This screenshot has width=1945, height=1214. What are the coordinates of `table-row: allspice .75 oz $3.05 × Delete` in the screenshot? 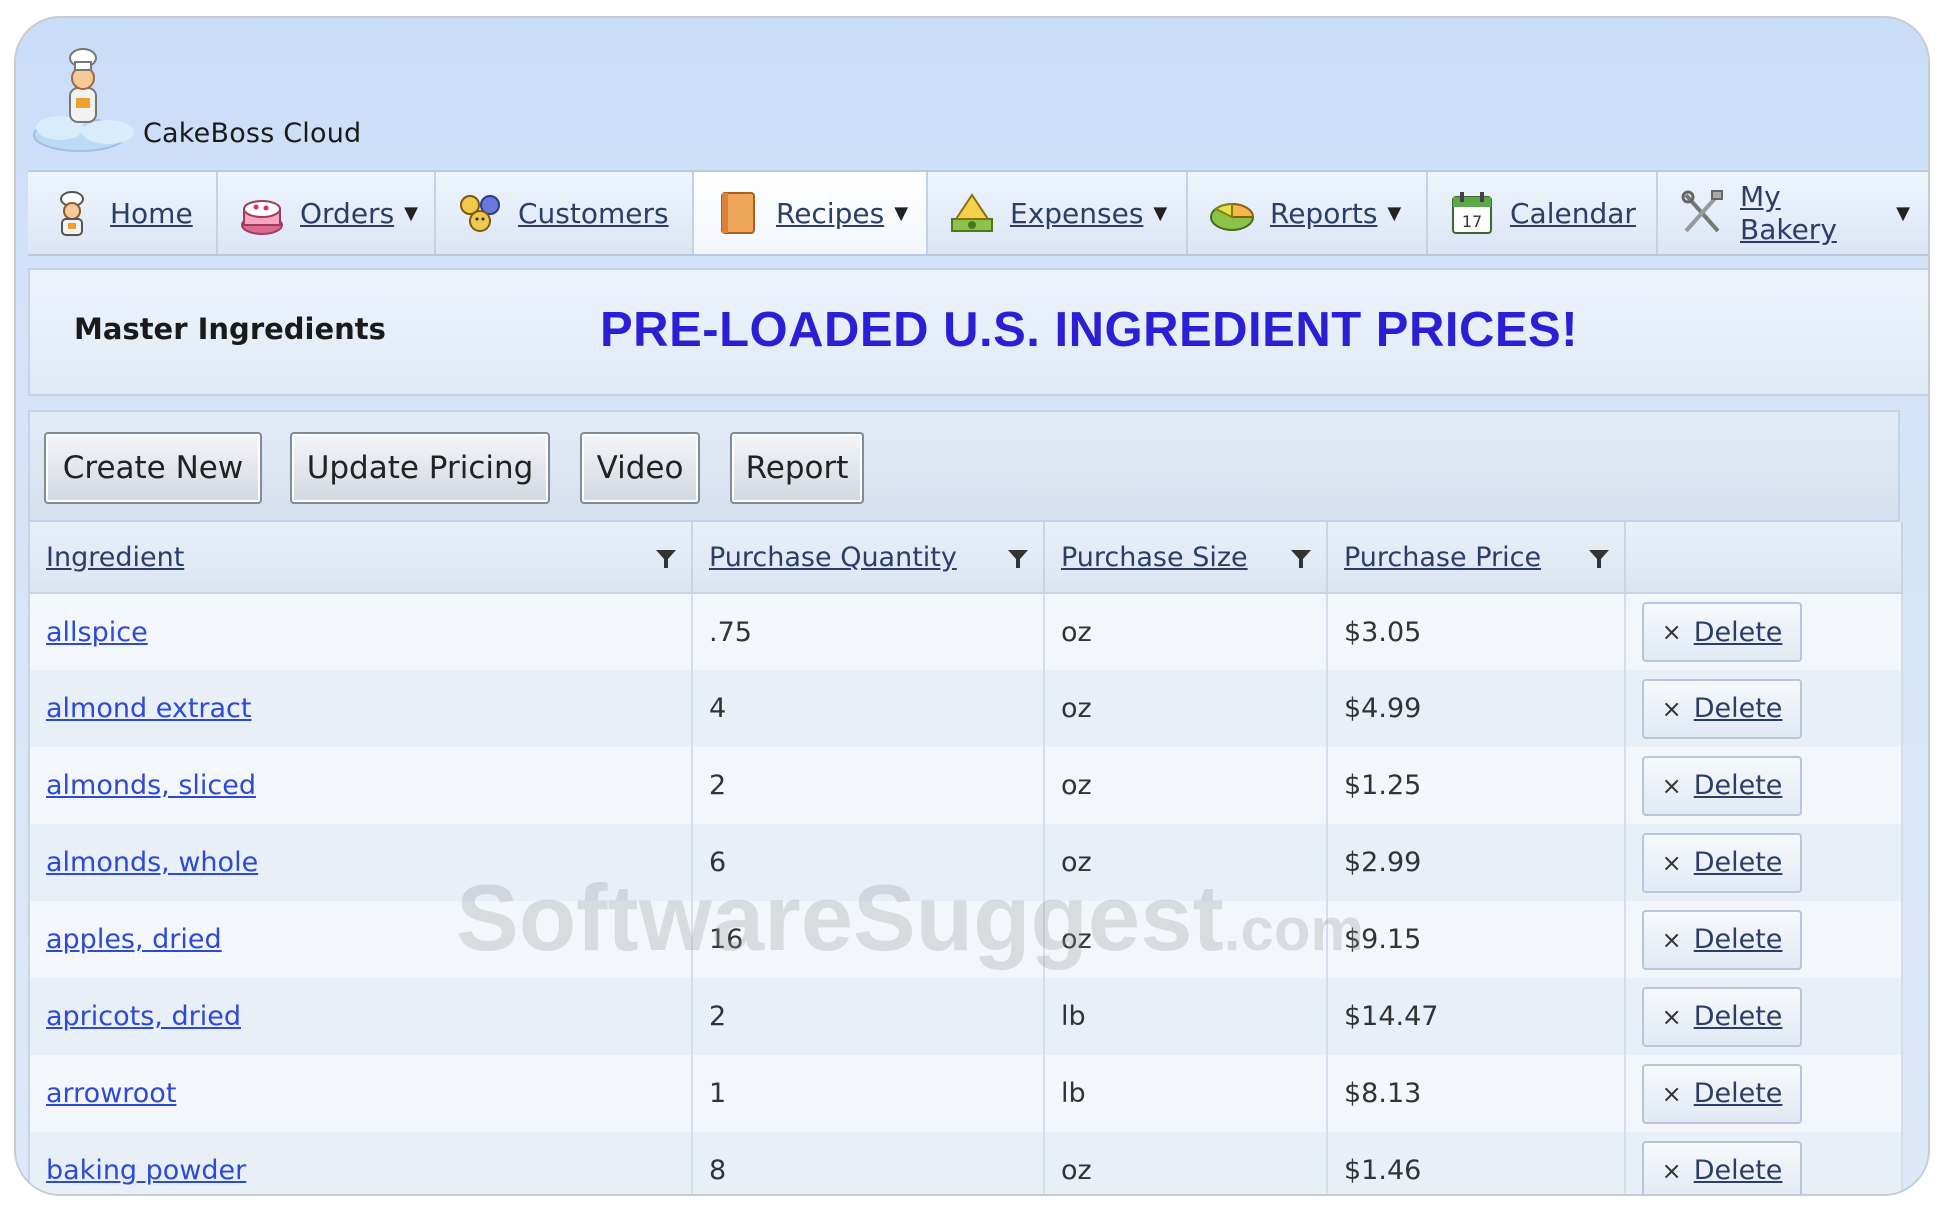 It's located at (966, 631).